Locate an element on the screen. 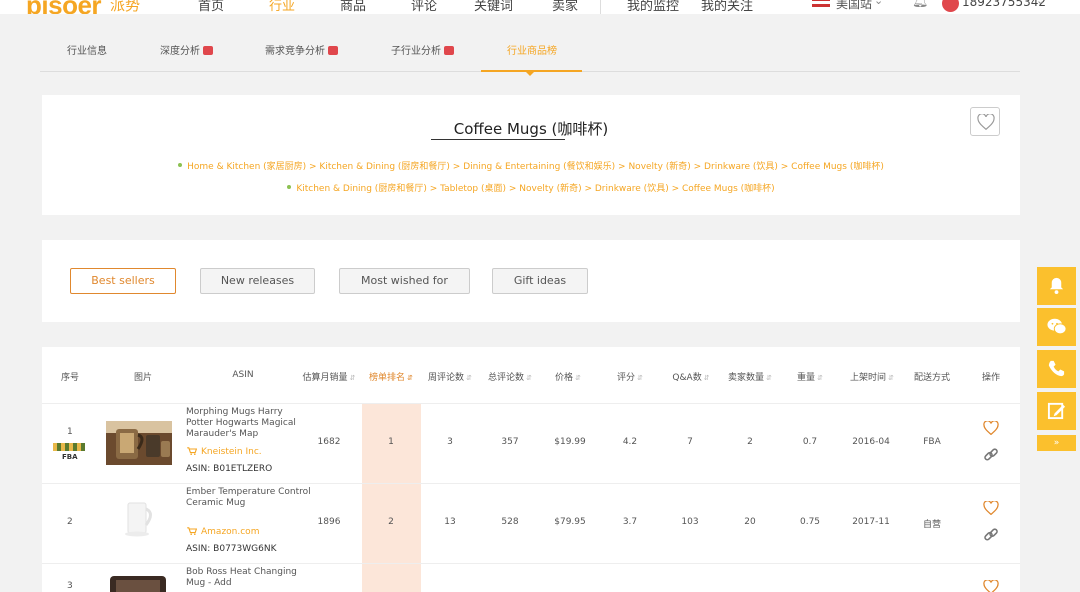 The height and width of the screenshot is (592, 1080). user-avatar is located at coordinates (950, 6).